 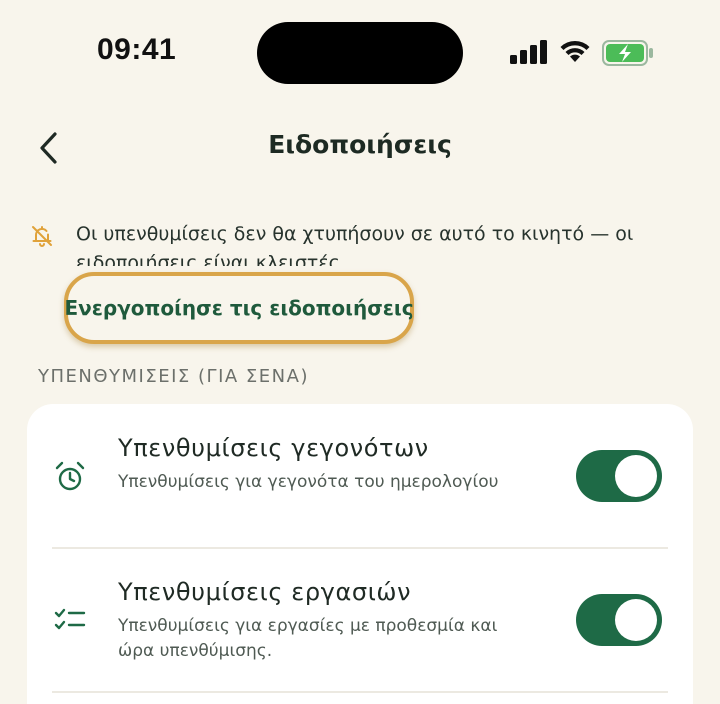 I want to click on alarm-clock-icon, so click(x=70, y=476).